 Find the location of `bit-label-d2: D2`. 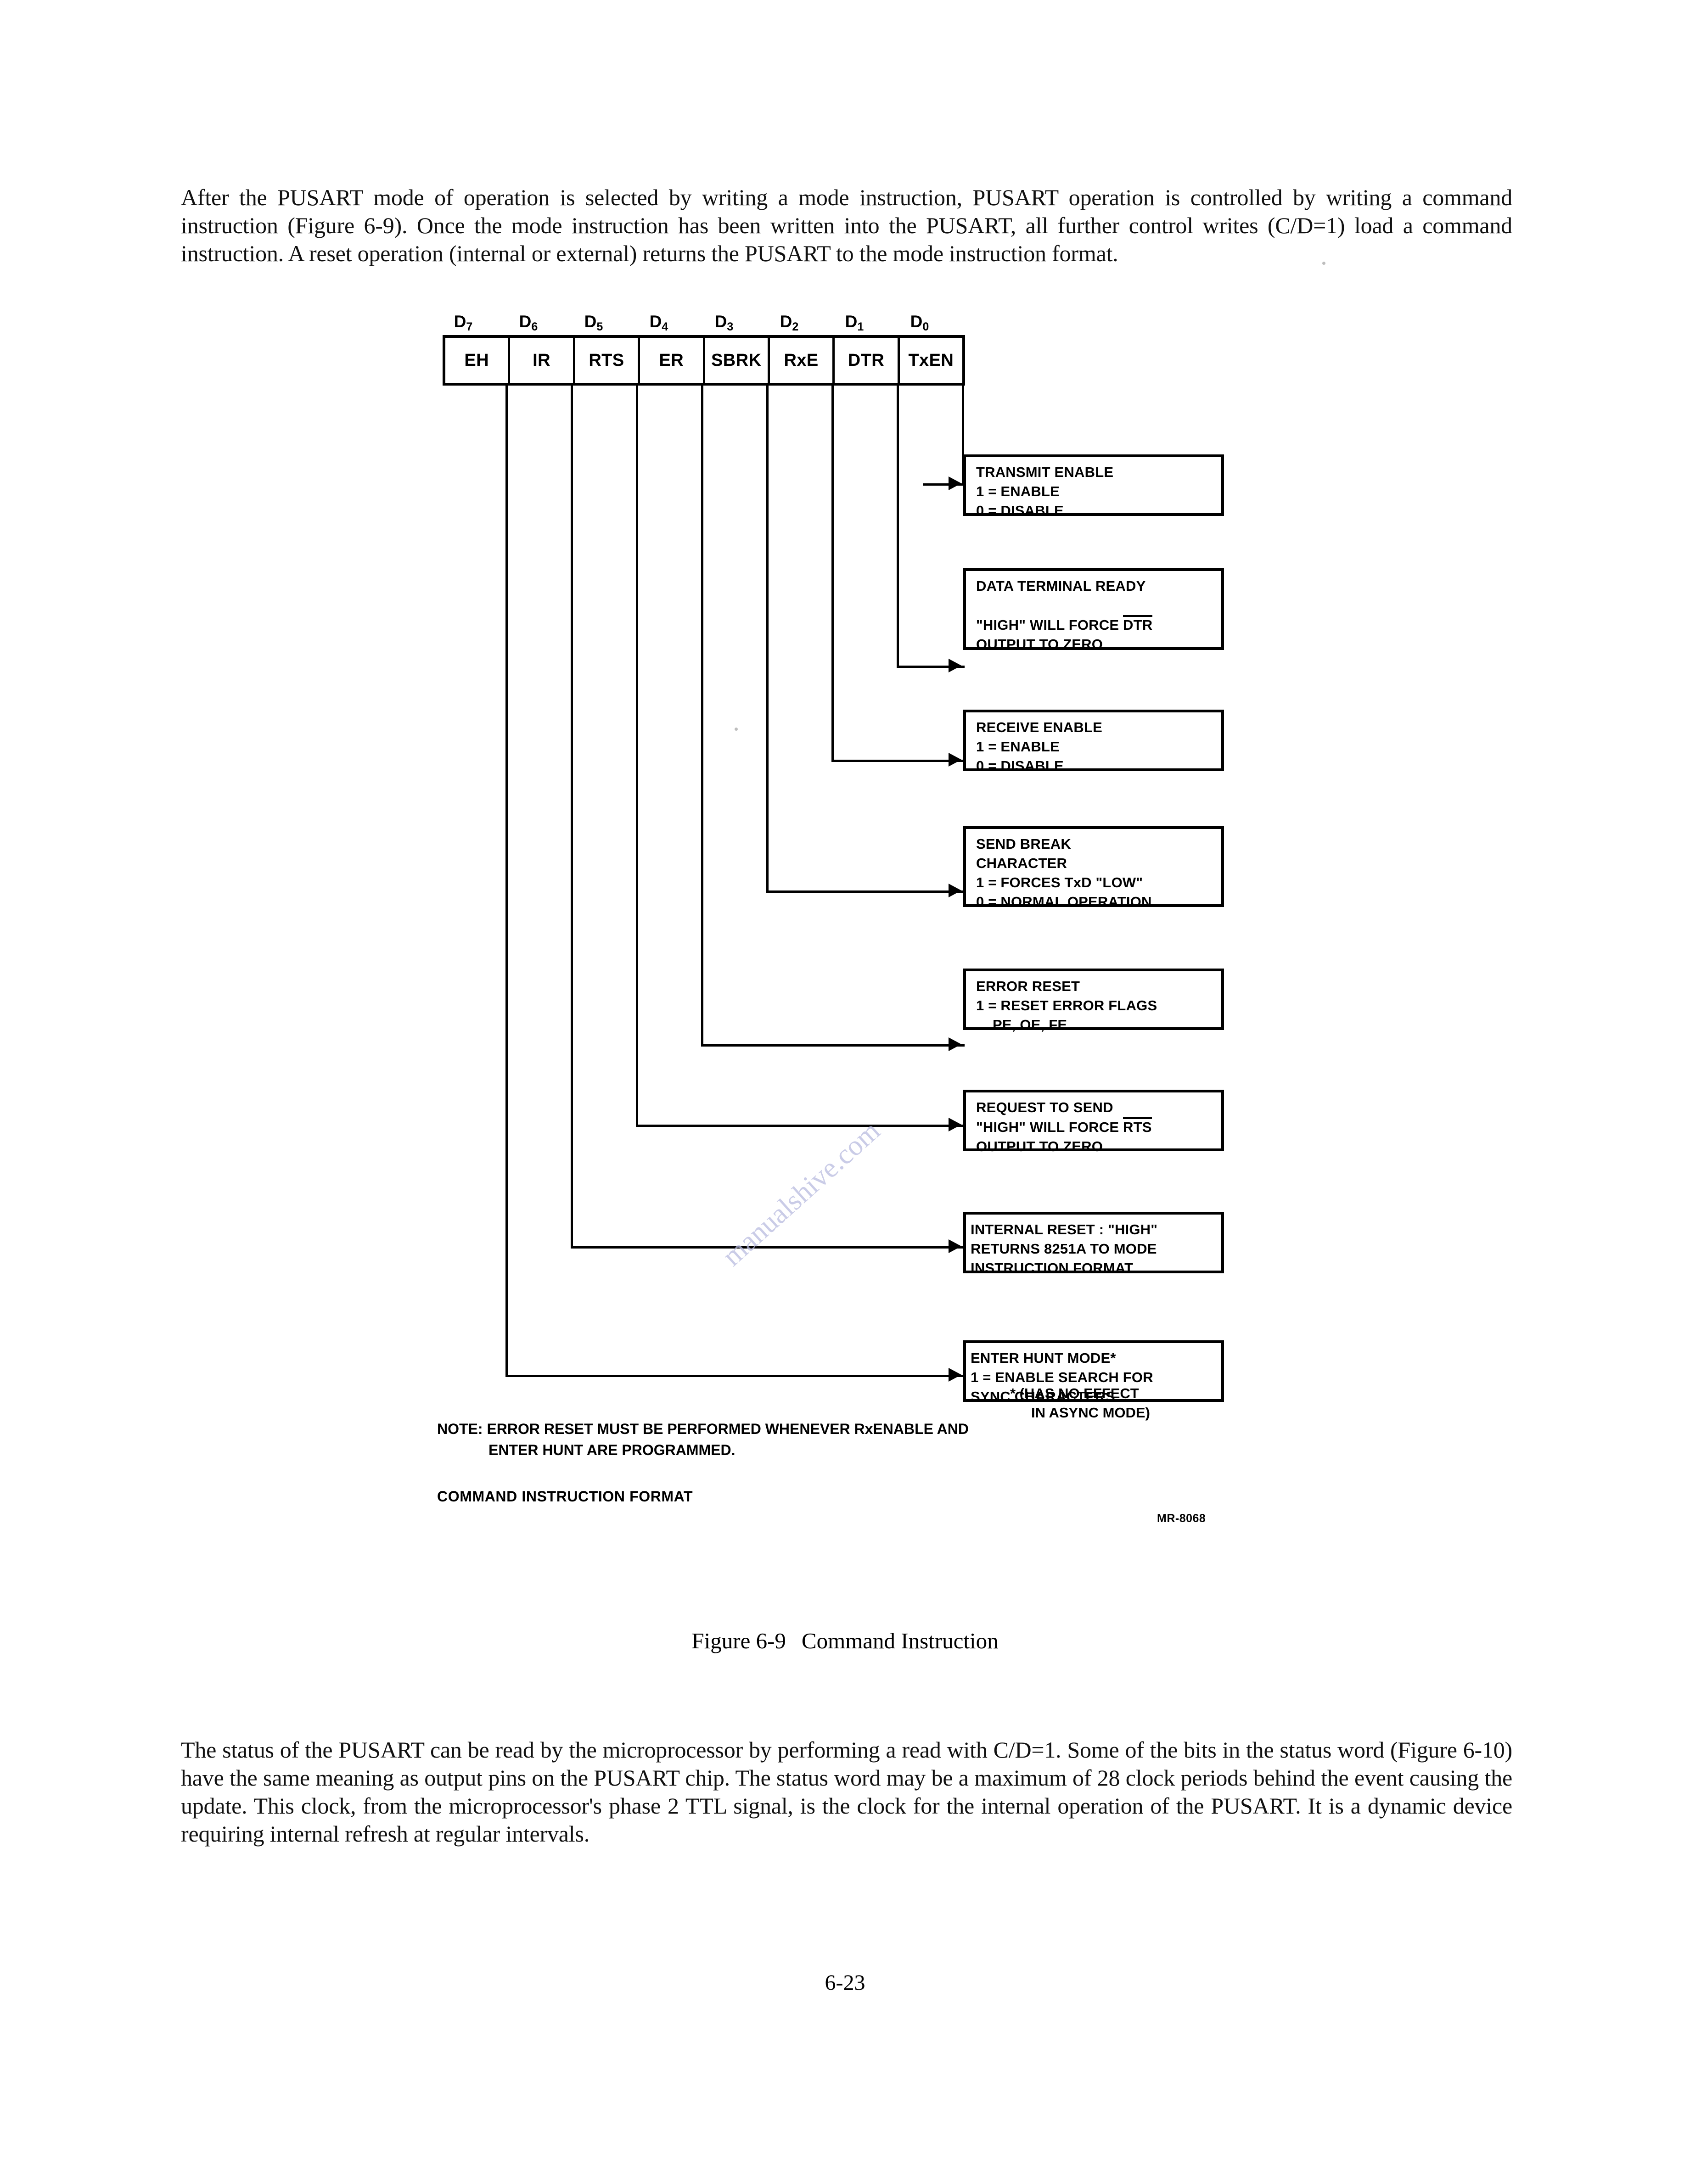

bit-label-d2: D2 is located at coordinates (790, 322).